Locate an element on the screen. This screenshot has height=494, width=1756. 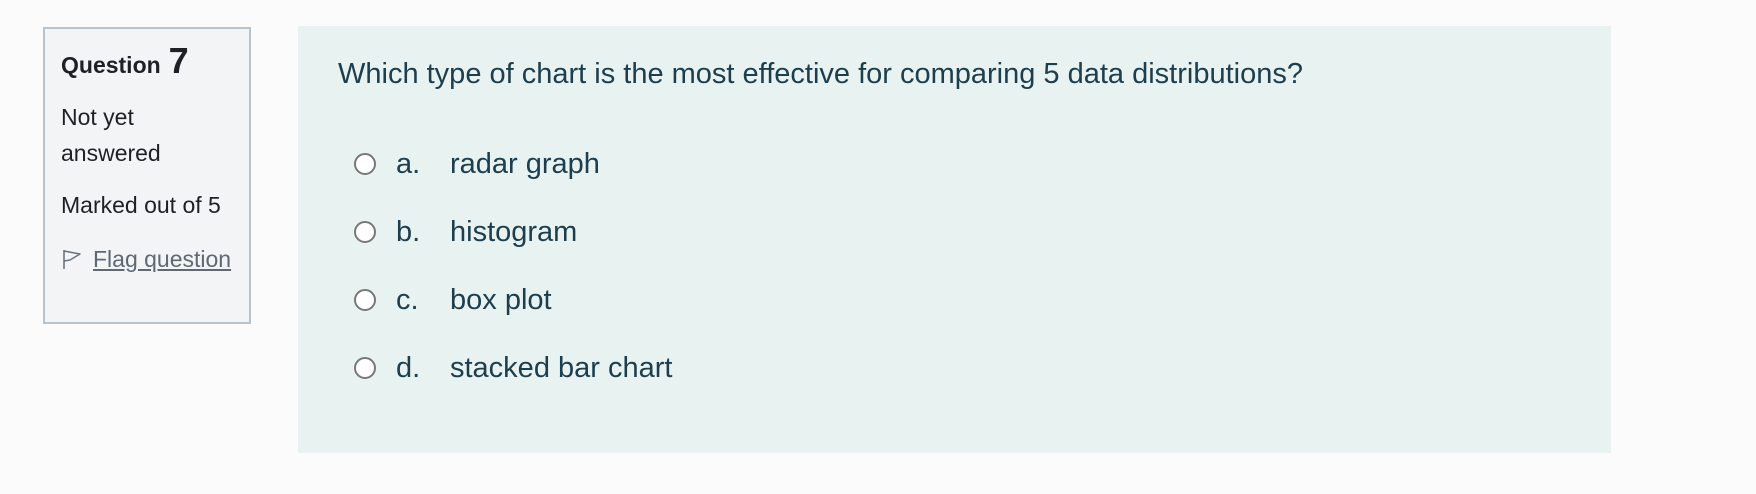
question-label: Question is located at coordinates (111, 65).